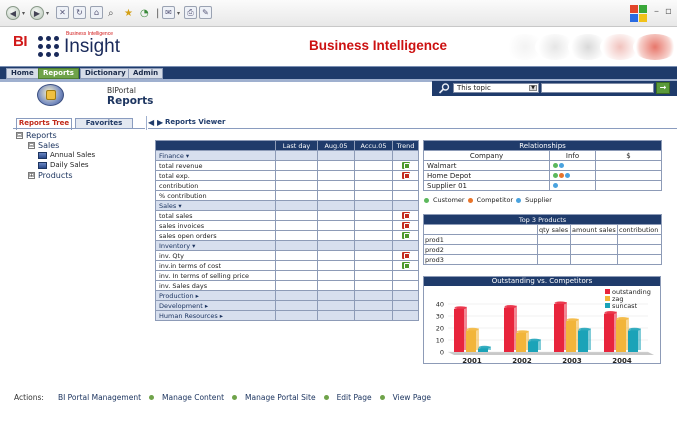 This screenshot has width=677, height=437. I want to click on back-icon: ◀, so click(13, 13).